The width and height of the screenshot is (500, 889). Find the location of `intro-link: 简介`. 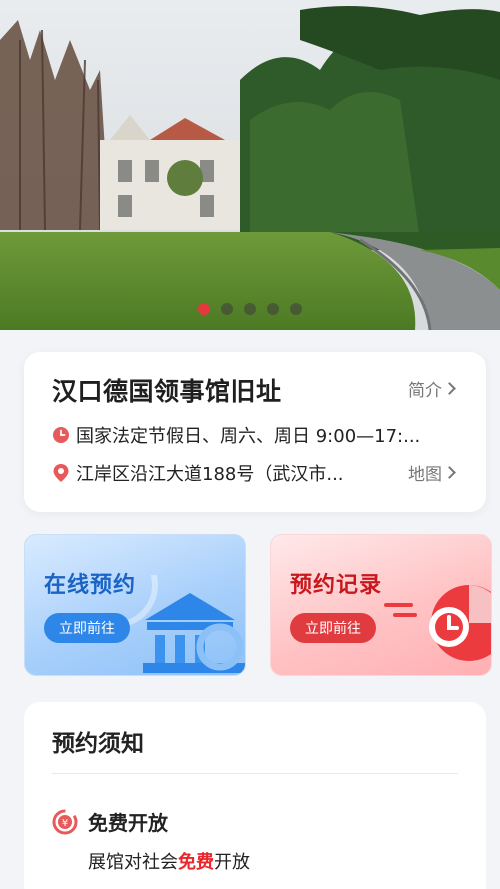

intro-link: 简介 is located at coordinates (432, 388).